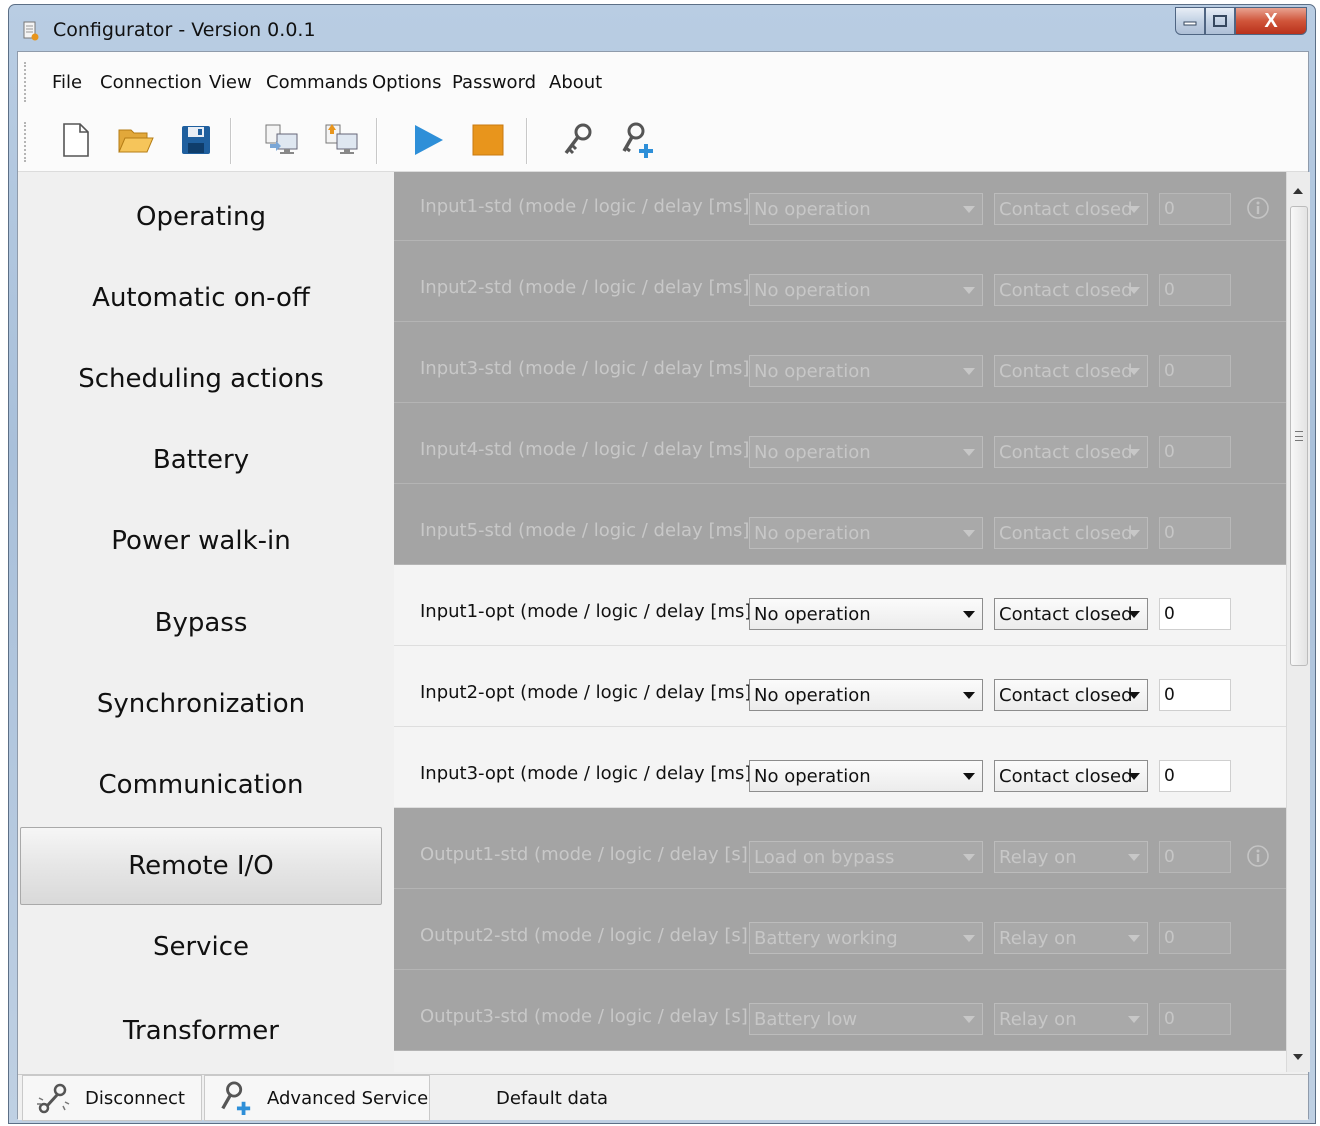  I want to click on vertical-scrollbar, so click(1298, 622).